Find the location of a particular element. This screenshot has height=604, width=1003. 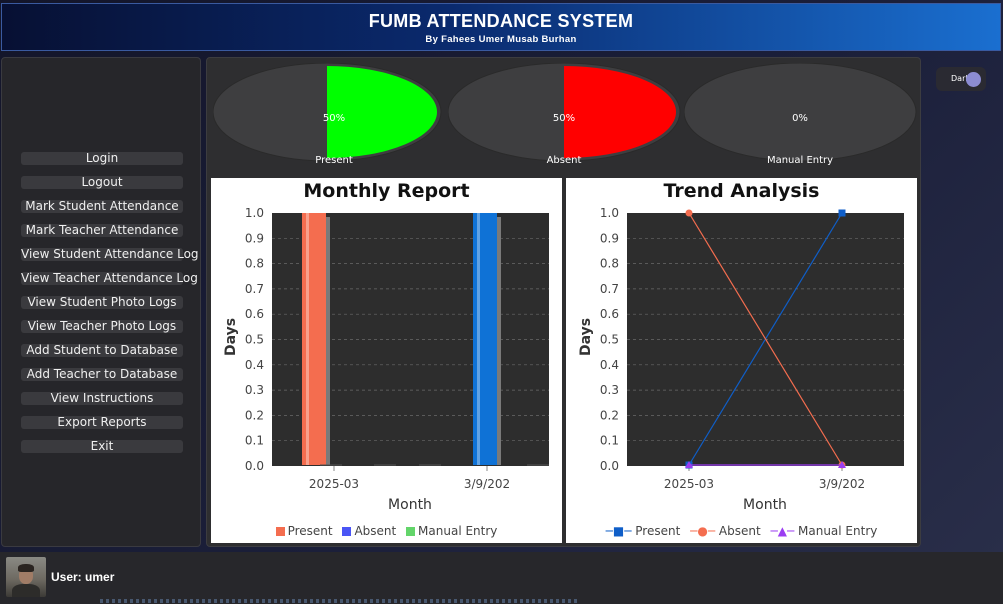

chart-legend: ─■─ Present ─●─ Absent ─▲─ Manual Entry is located at coordinates (741, 531).